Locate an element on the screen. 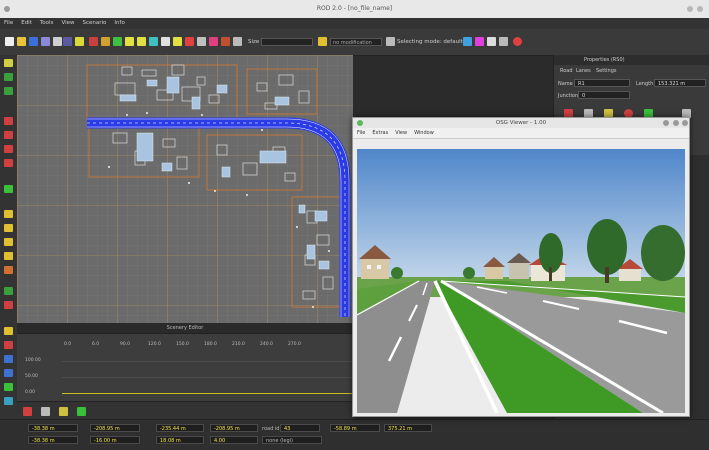 The height and width of the screenshot is (450, 709). vegetation-tool-icon is located at coordinates (8, 387).